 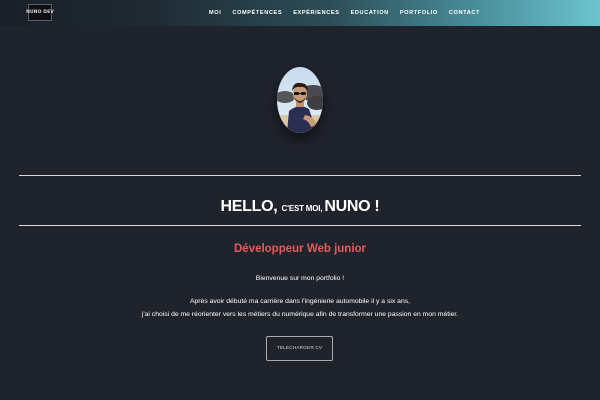 I want to click on avatar, so click(x=300, y=100).